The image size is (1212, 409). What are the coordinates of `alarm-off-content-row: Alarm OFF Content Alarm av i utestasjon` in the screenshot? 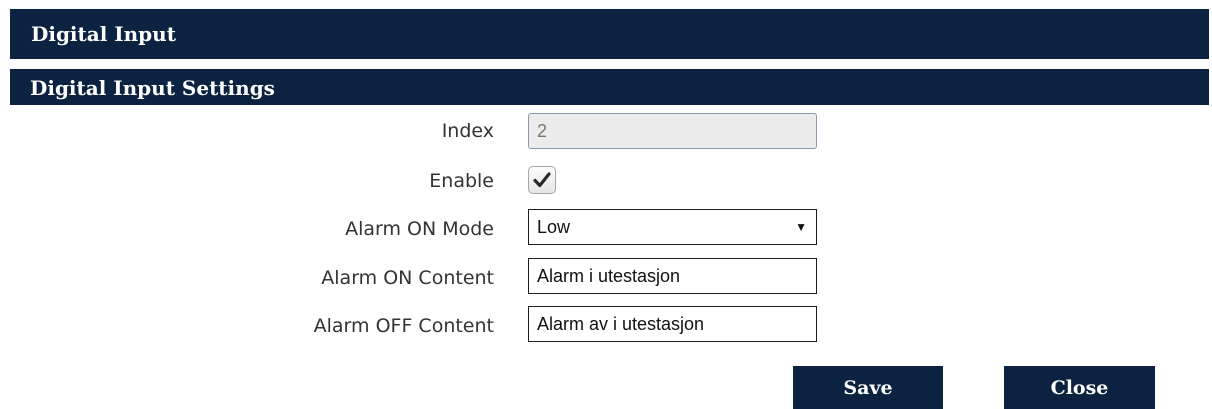 It's located at (606, 326).